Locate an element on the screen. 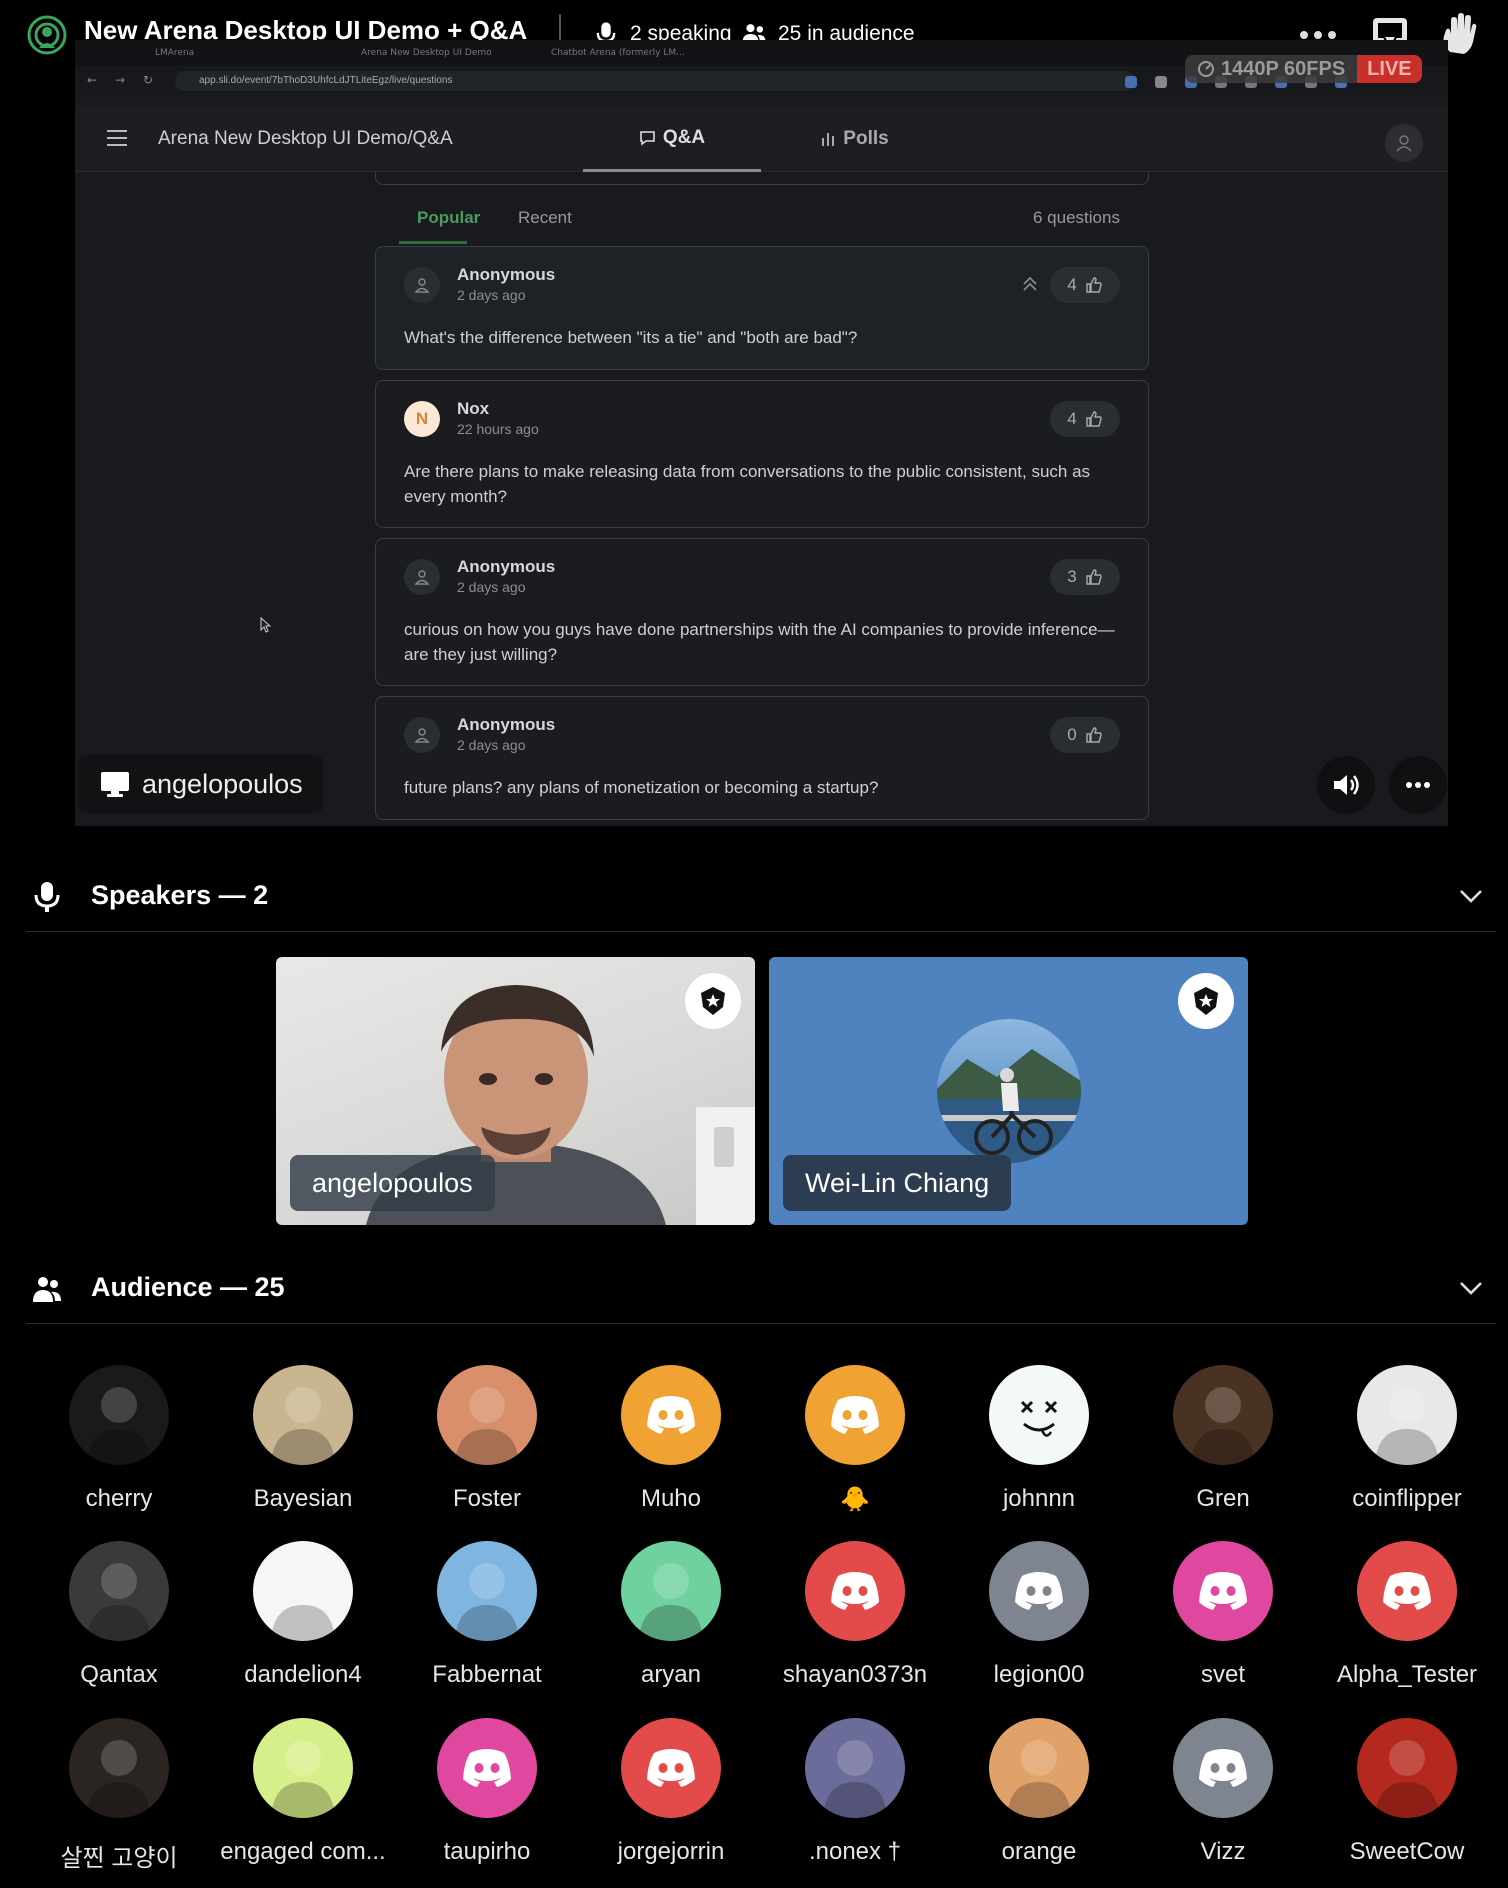  speaker-tile: angelopoulos is located at coordinates (515, 1091).